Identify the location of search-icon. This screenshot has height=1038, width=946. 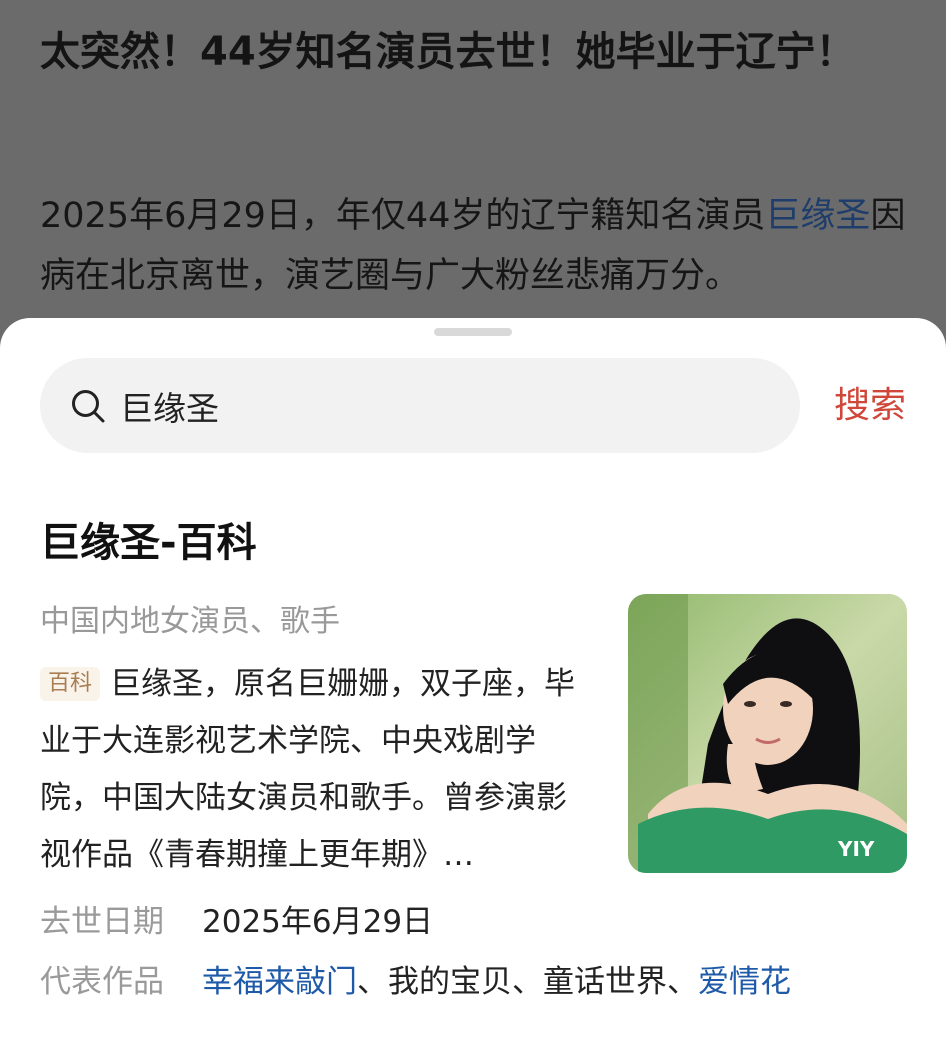
(88, 406).